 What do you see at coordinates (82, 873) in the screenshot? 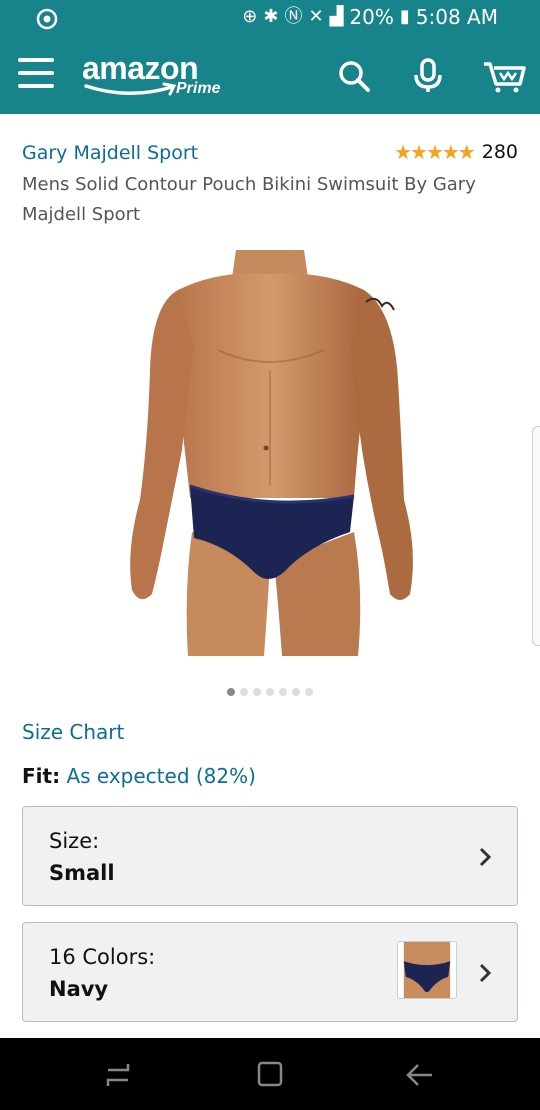
I see `size-value: Small` at bounding box center [82, 873].